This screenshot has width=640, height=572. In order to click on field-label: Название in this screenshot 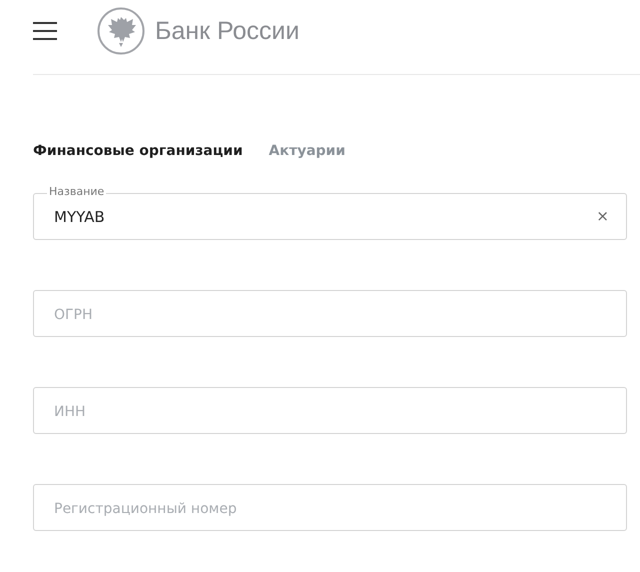, I will do `click(76, 192)`.